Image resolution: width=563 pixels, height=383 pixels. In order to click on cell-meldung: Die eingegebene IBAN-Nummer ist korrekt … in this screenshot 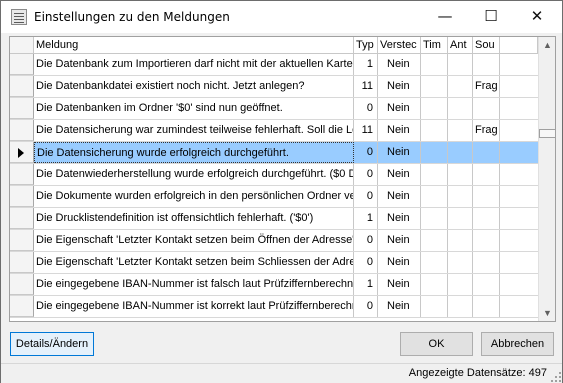, I will do `click(194, 306)`.